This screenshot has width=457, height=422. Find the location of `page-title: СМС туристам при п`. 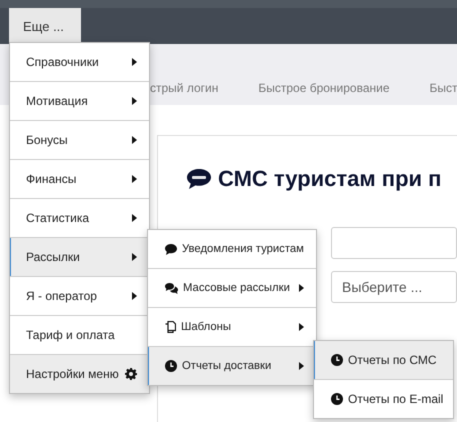

page-title: СМС туристам при п is located at coordinates (330, 179).